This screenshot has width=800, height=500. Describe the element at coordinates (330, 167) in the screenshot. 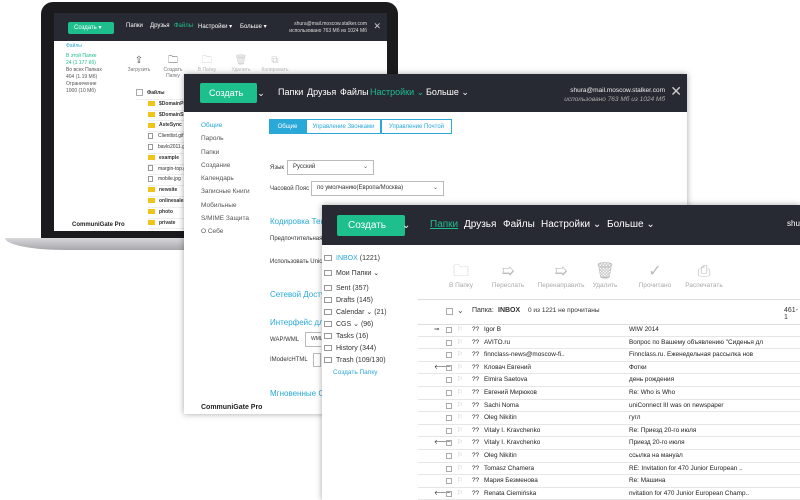

I see `language-select: Русский ⌄` at that location.